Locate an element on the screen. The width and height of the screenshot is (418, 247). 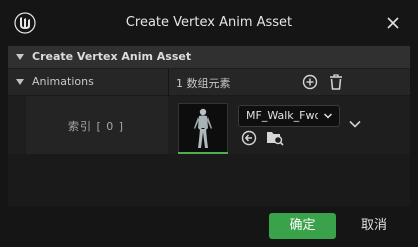
trash-icon is located at coordinates (336, 82).